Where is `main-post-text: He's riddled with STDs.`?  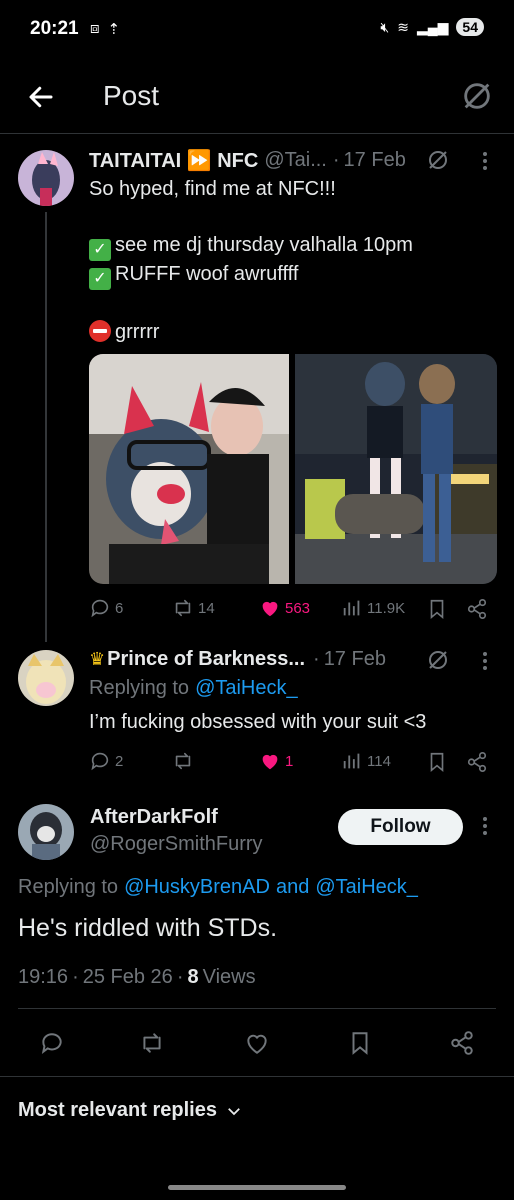 main-post-text: He's riddled with STDs. is located at coordinates (148, 928).